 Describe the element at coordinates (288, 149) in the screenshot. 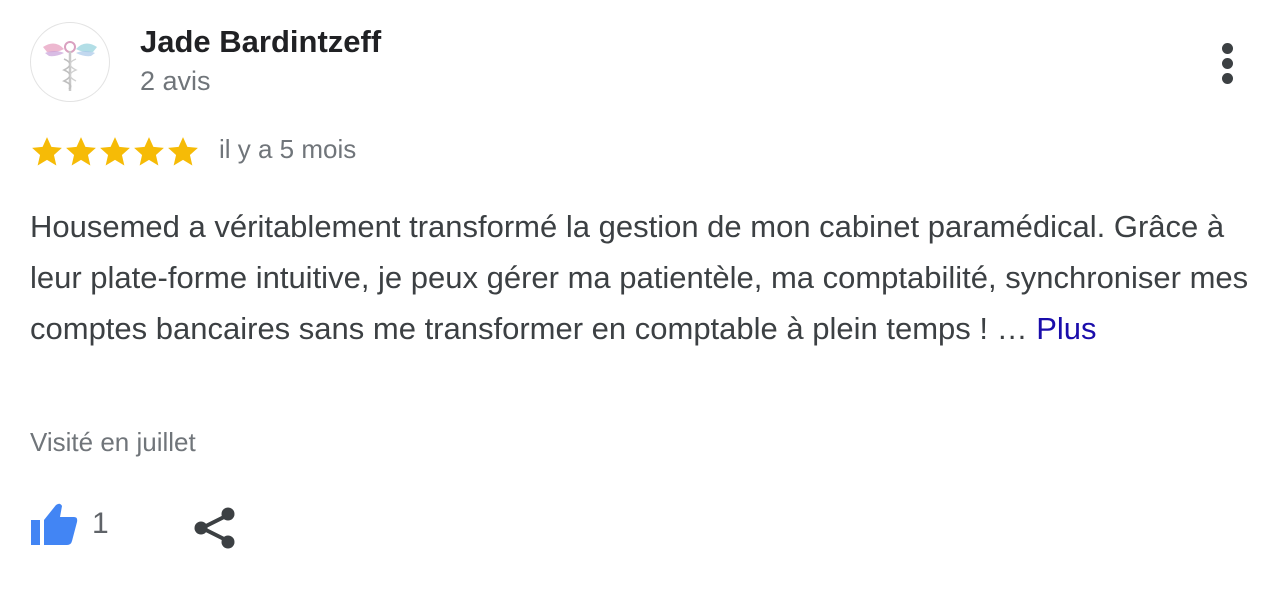

I see `review-date: il y a 5 mois` at that location.